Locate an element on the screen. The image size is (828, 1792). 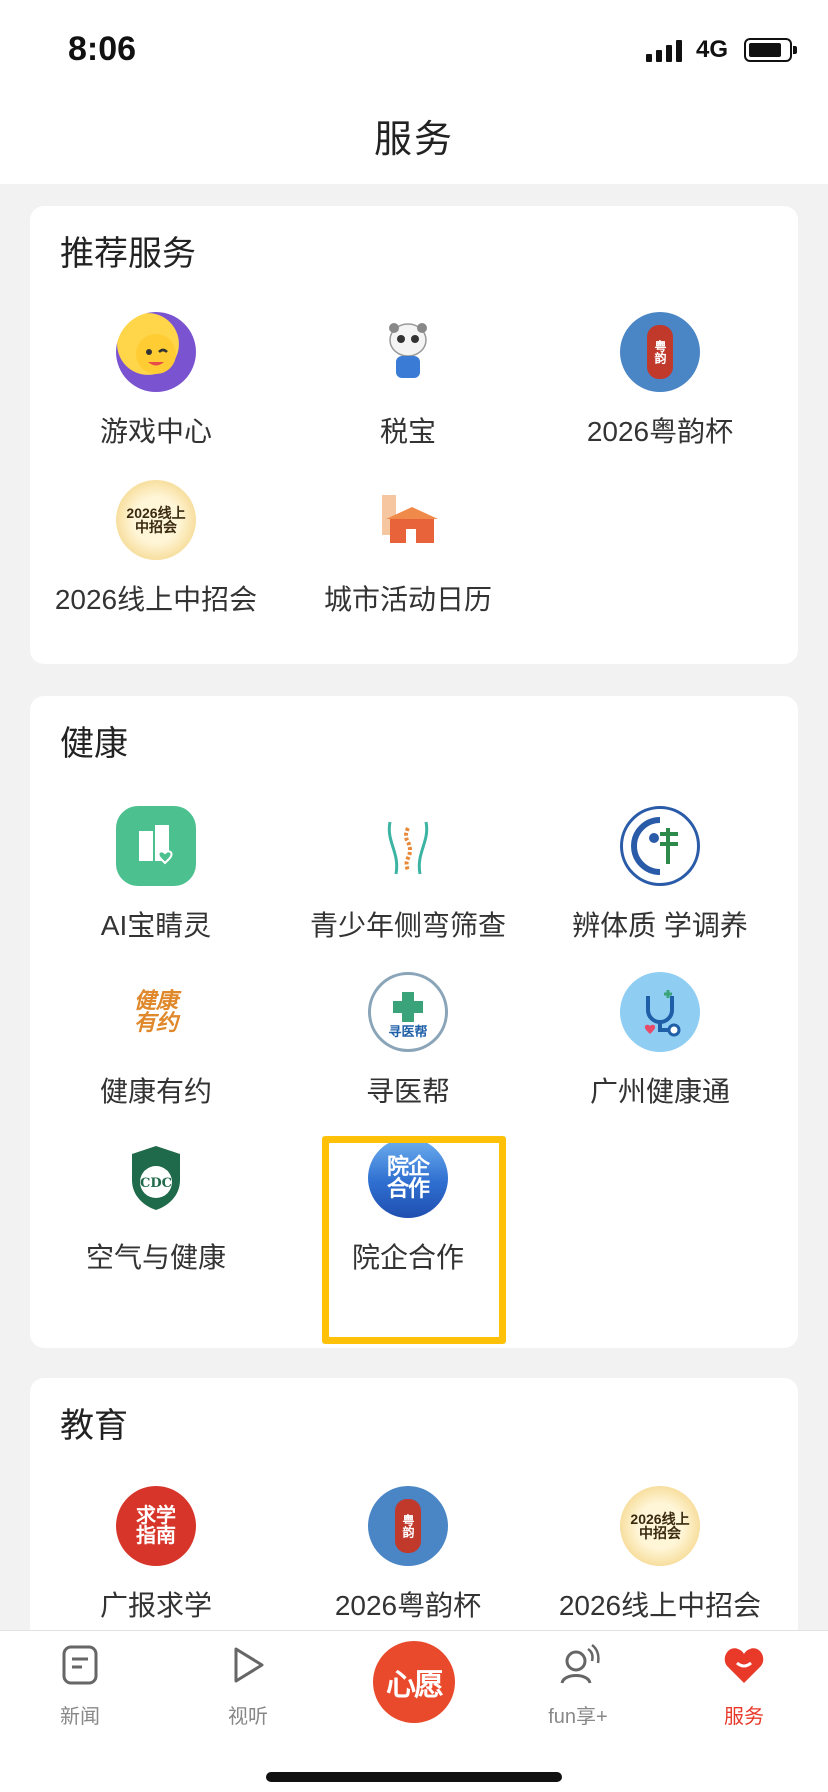
service-label: 健康有约 is located at coordinates (155, 1091).